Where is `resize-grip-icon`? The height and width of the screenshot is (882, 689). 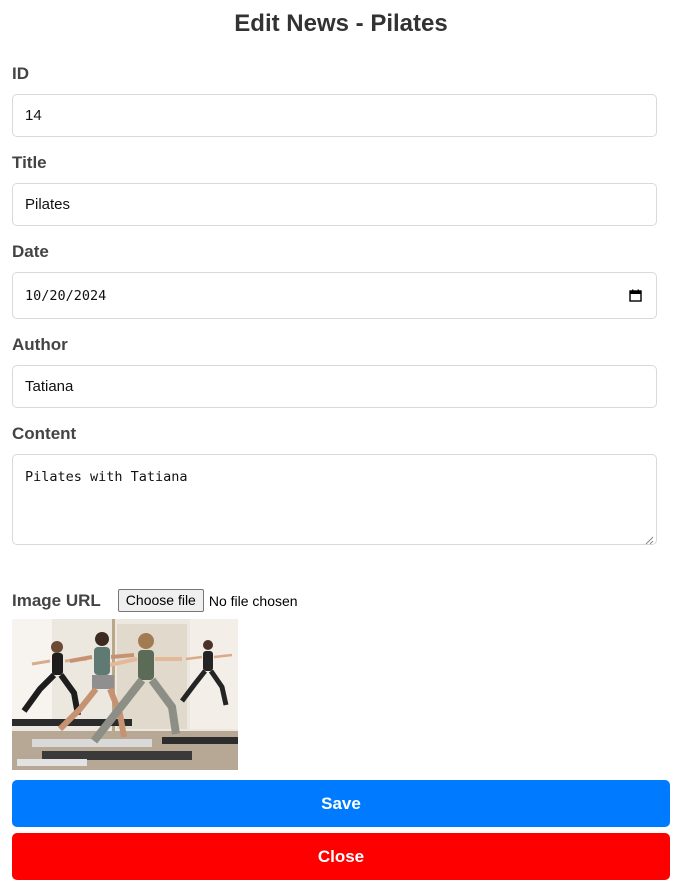
resize-grip-icon is located at coordinates (649, 539).